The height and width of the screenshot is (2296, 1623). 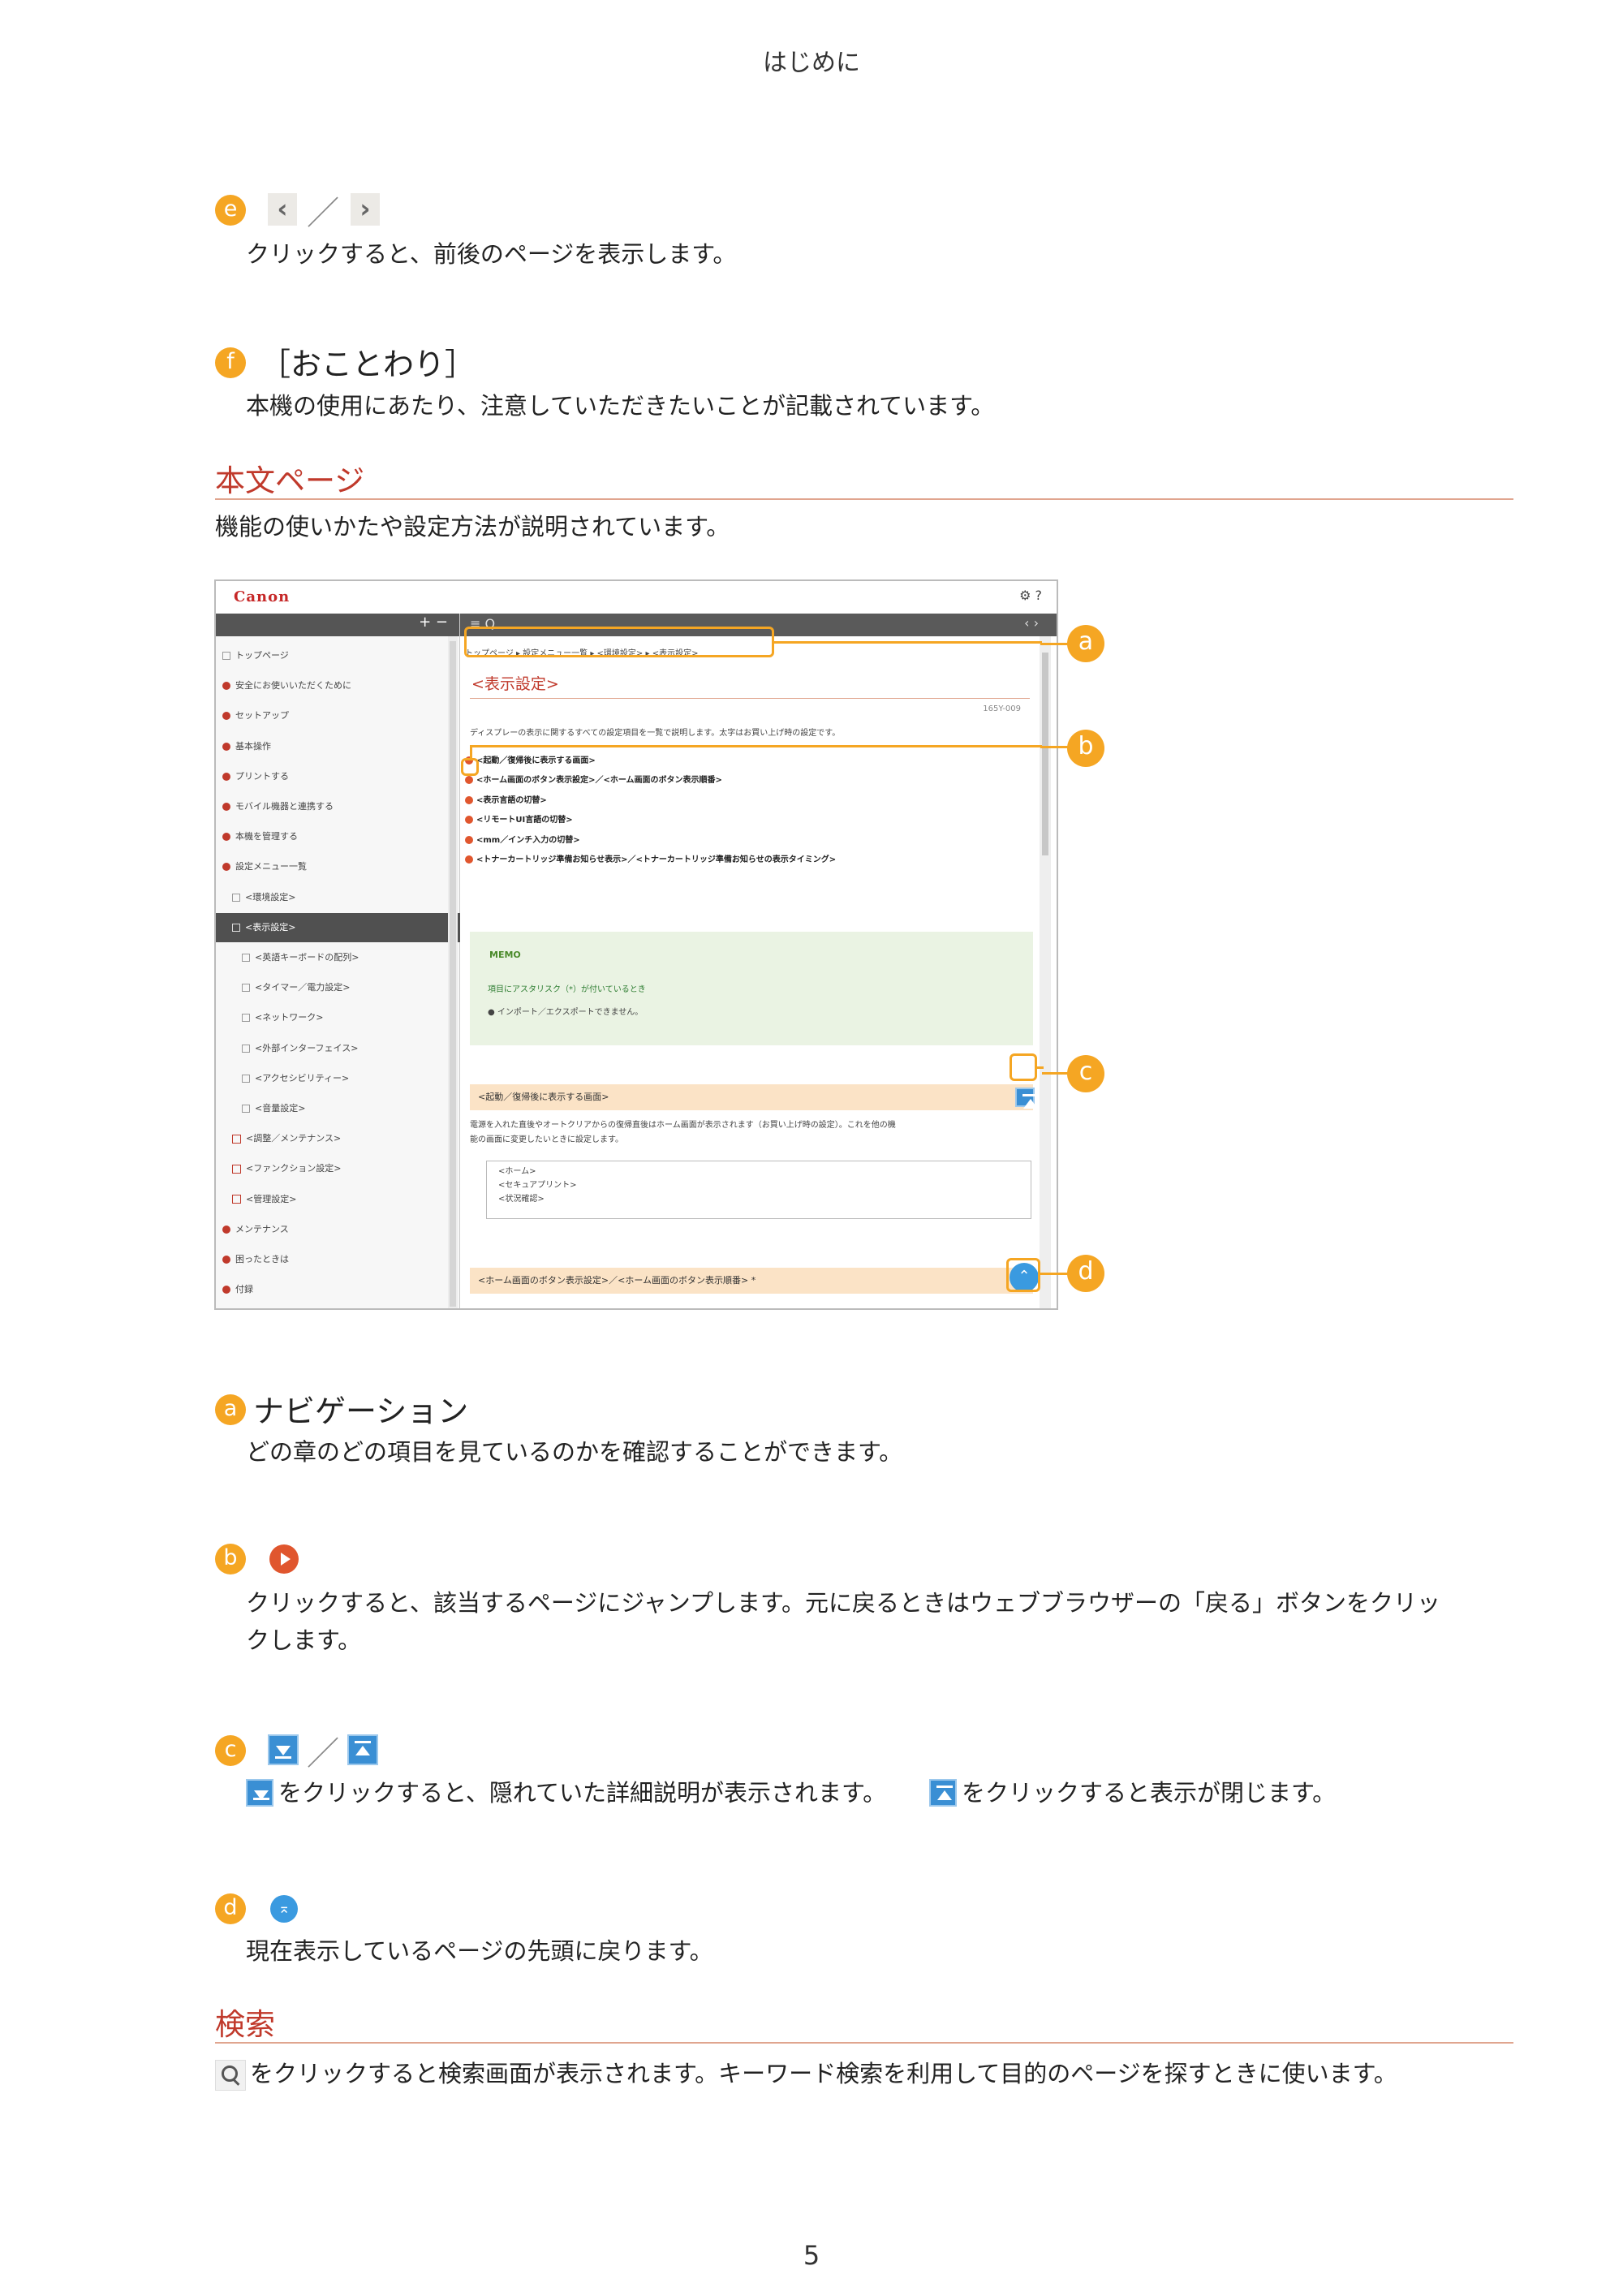 What do you see at coordinates (230, 2075) in the screenshot?
I see `search-icon` at bounding box center [230, 2075].